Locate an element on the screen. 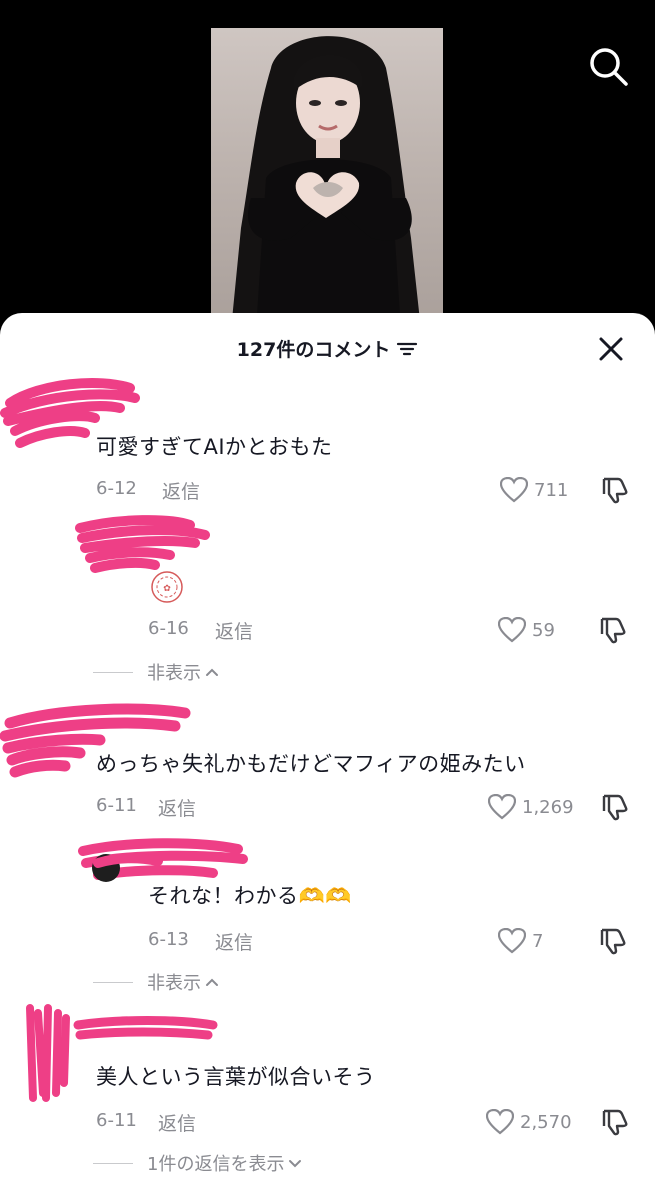  close-button is located at coordinates (611, 349).